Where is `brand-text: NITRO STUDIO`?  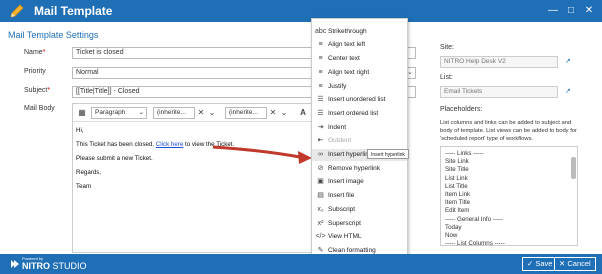
brand-text: NITRO STUDIO is located at coordinates (54, 266).